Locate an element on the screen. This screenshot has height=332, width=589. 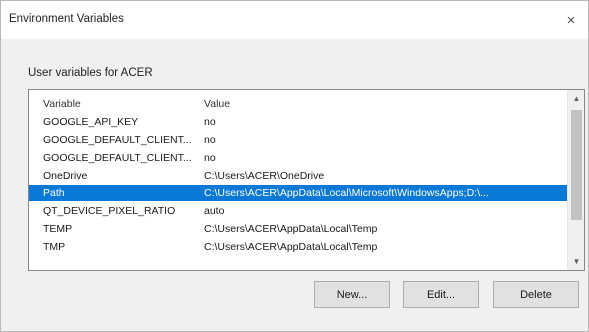
scroll-up-icon: ▲ is located at coordinates (576, 98).